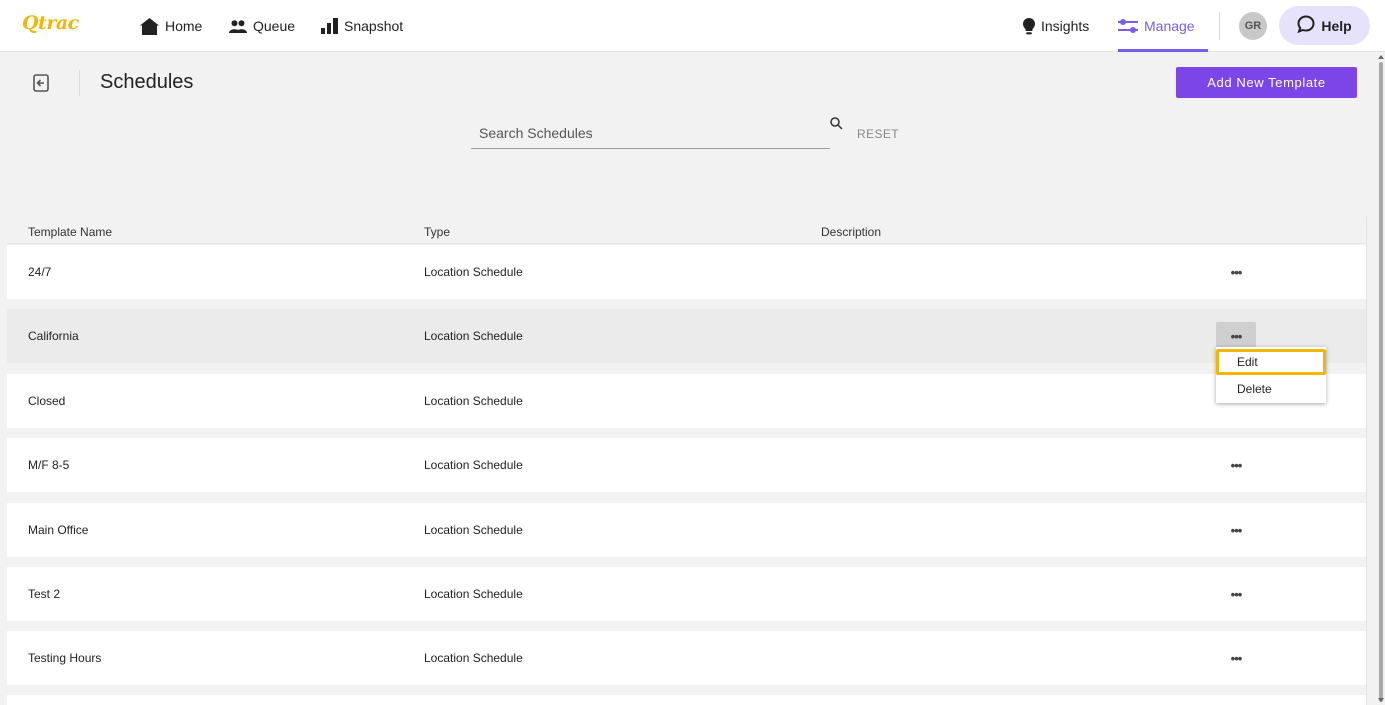 This screenshot has height=705, width=1385. Describe the element at coordinates (40, 272) in the screenshot. I see `template-name-cell: 24/7` at that location.